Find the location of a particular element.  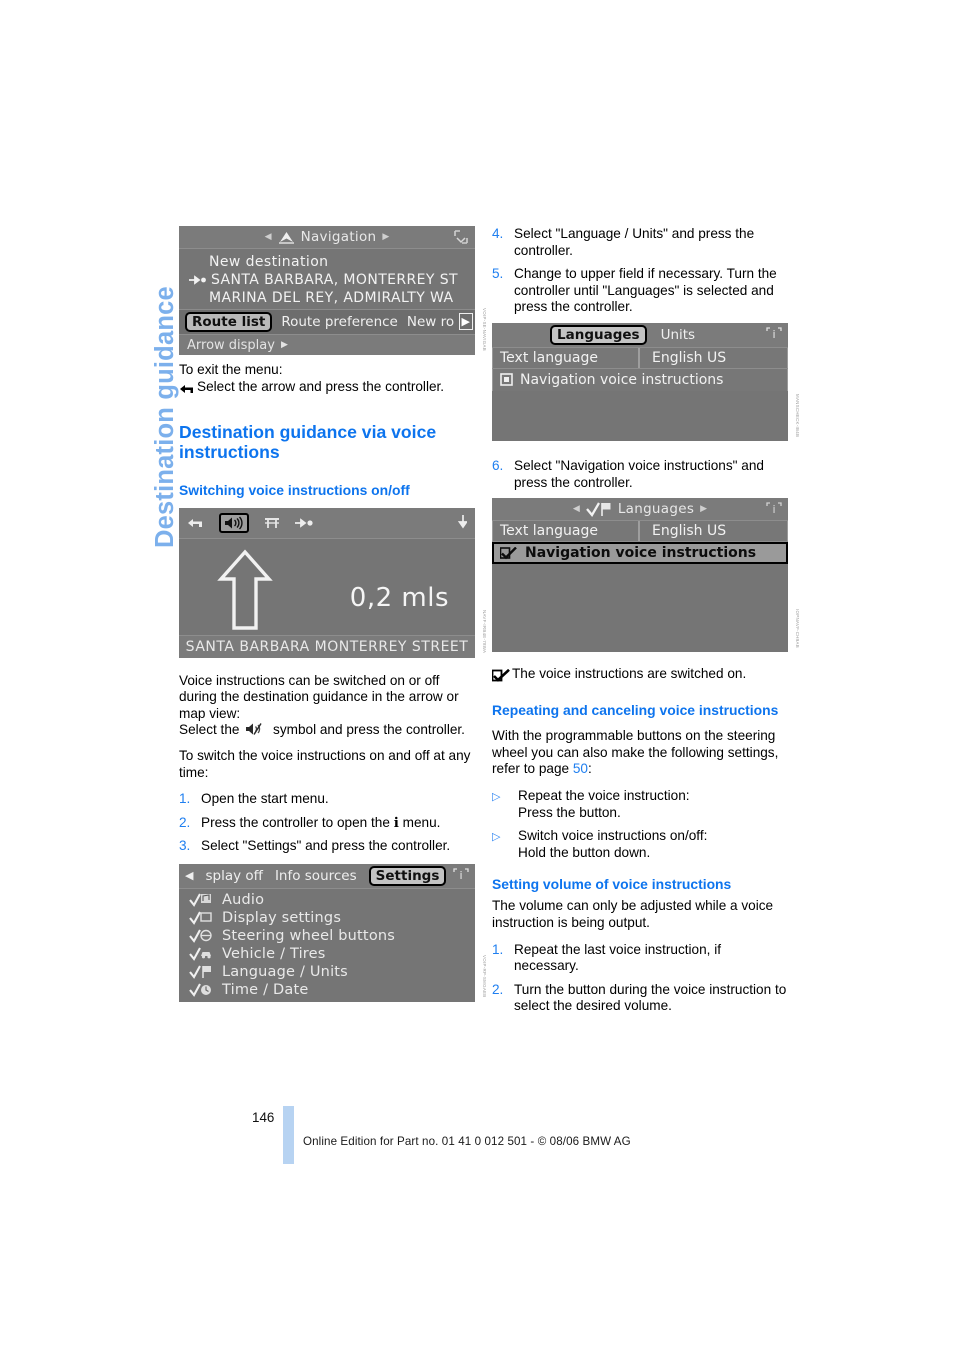

body-2-post: symbol and press the controller. is located at coordinates (369, 730).